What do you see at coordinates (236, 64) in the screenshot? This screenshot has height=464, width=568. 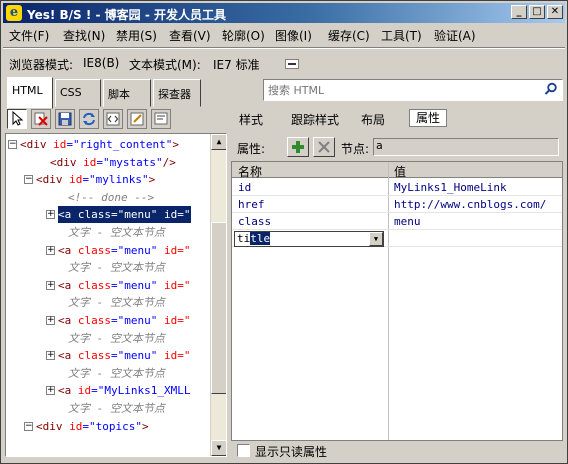 I see `document-mode-value: IE7 标准` at bounding box center [236, 64].